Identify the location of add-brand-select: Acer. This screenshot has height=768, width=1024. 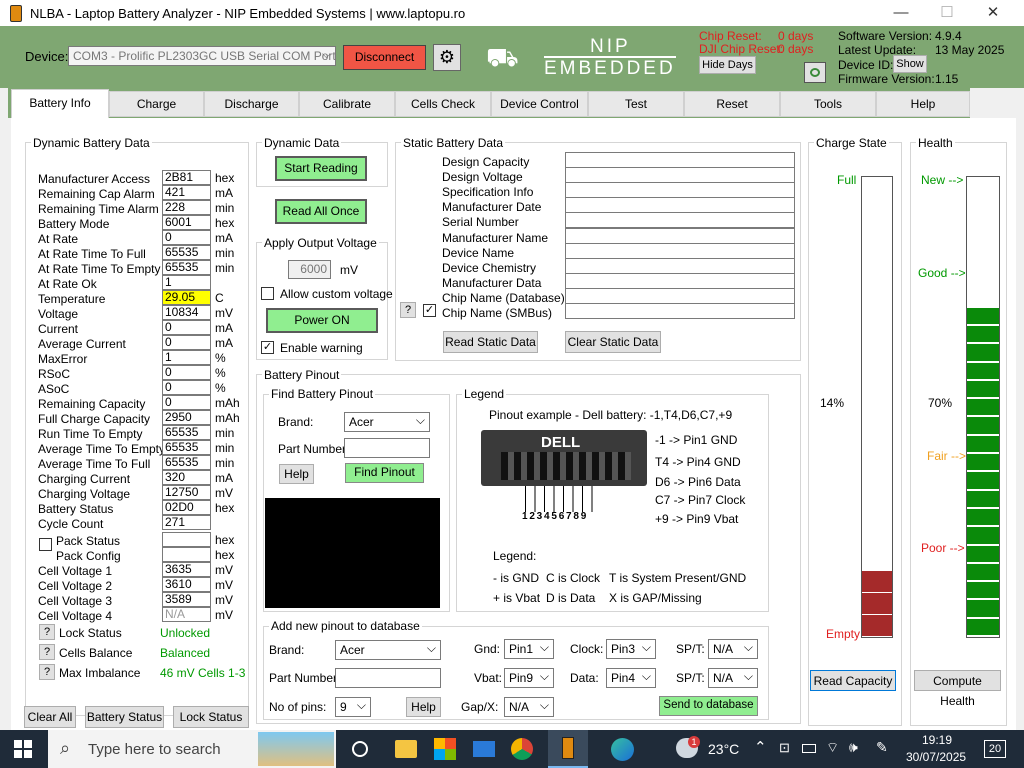
(388, 649).